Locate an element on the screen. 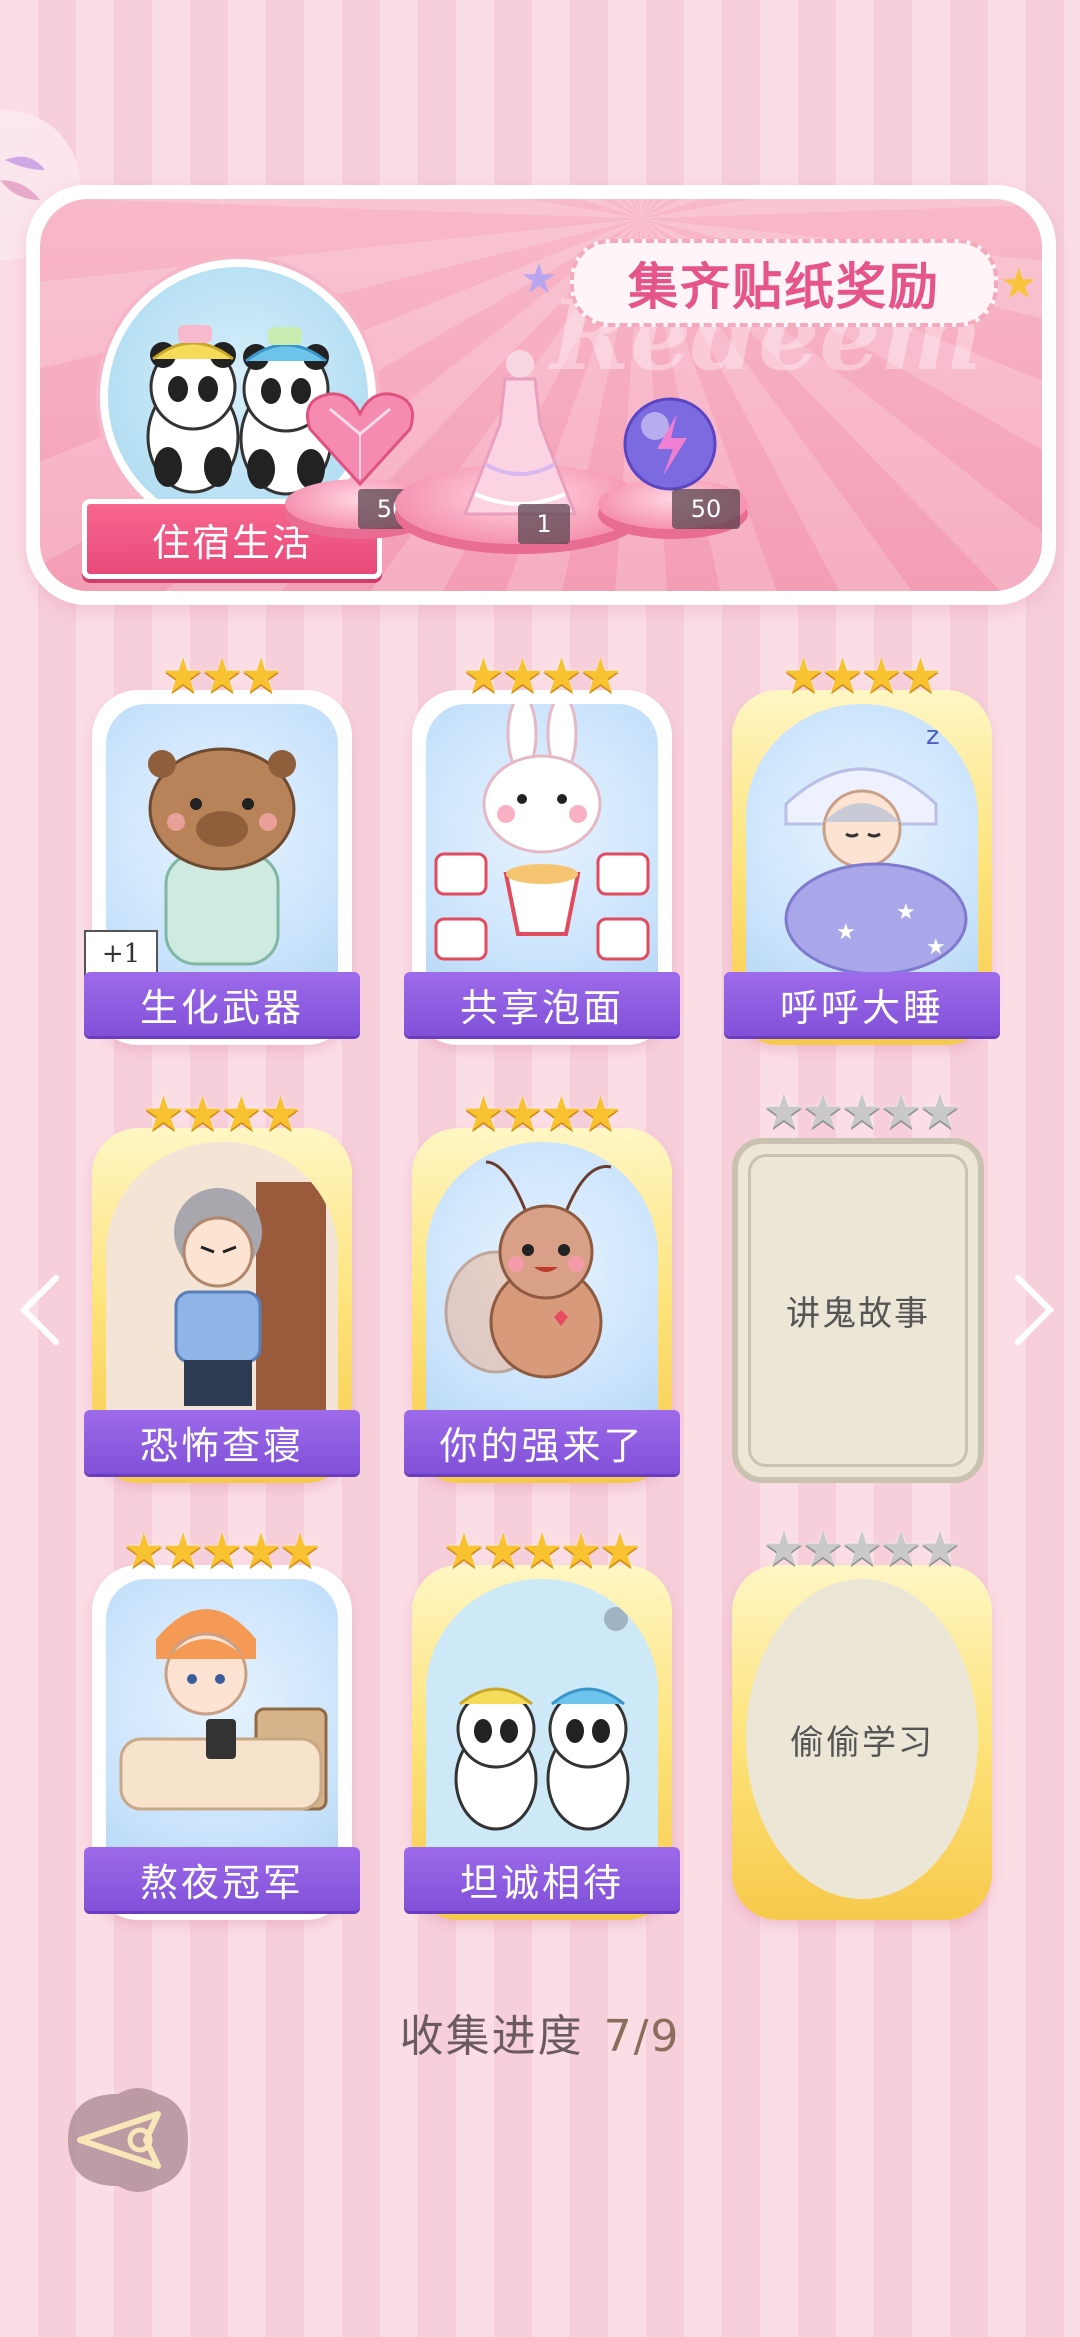  bathing-pandas-image is located at coordinates (542, 1719).